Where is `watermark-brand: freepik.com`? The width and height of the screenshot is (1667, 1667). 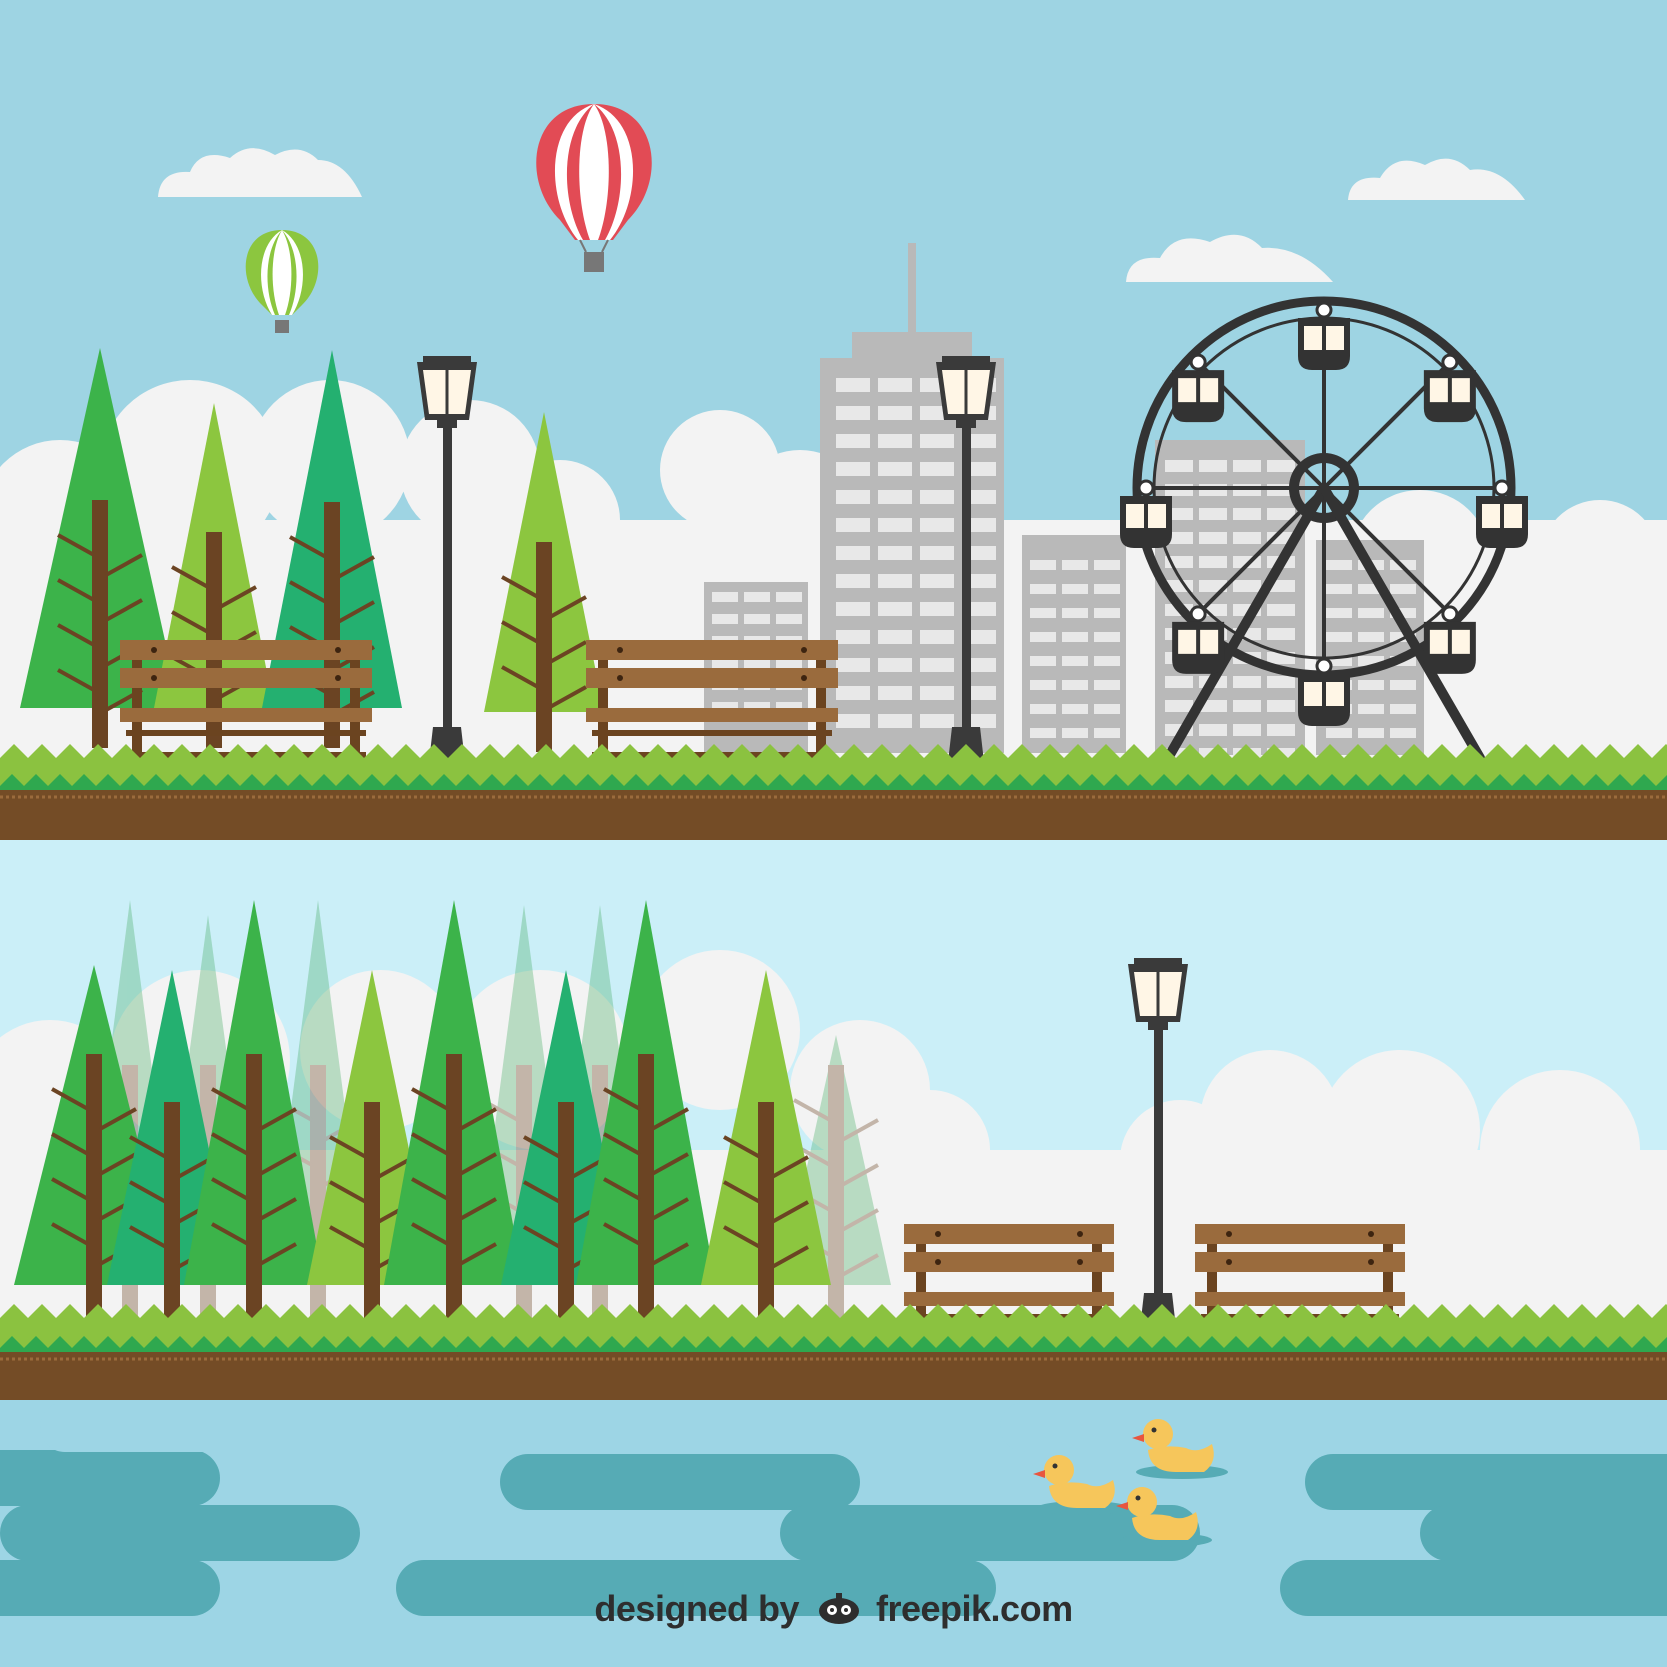 watermark-brand: freepik.com is located at coordinates (974, 1608).